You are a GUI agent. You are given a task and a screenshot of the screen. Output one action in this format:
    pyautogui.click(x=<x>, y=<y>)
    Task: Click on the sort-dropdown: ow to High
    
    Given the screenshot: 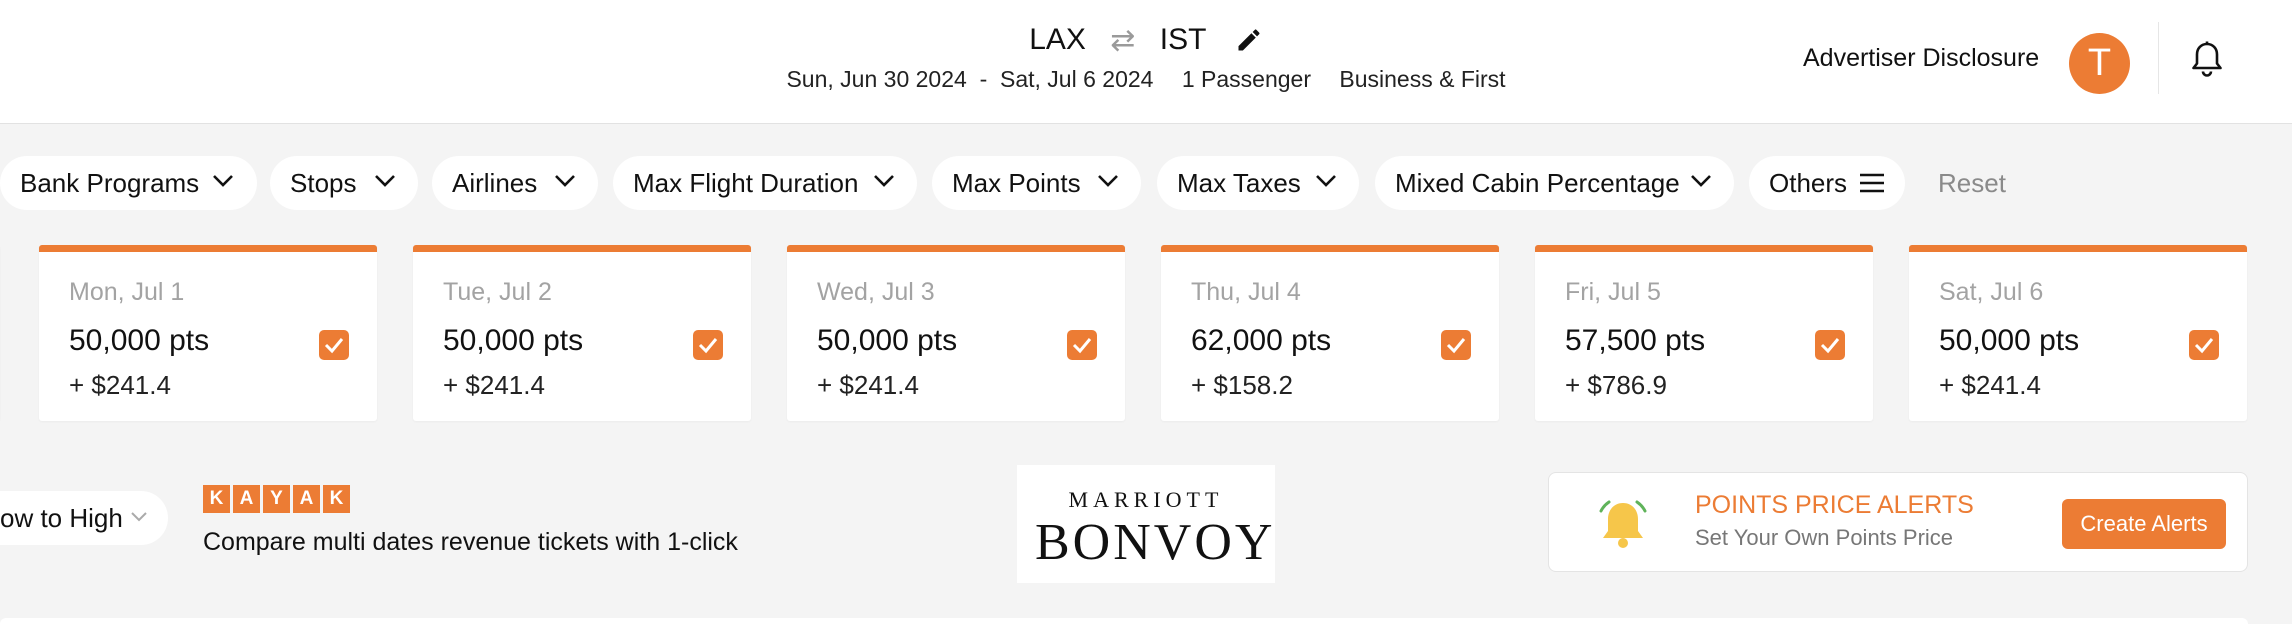 What is the action you would take?
    pyautogui.click(x=84, y=518)
    